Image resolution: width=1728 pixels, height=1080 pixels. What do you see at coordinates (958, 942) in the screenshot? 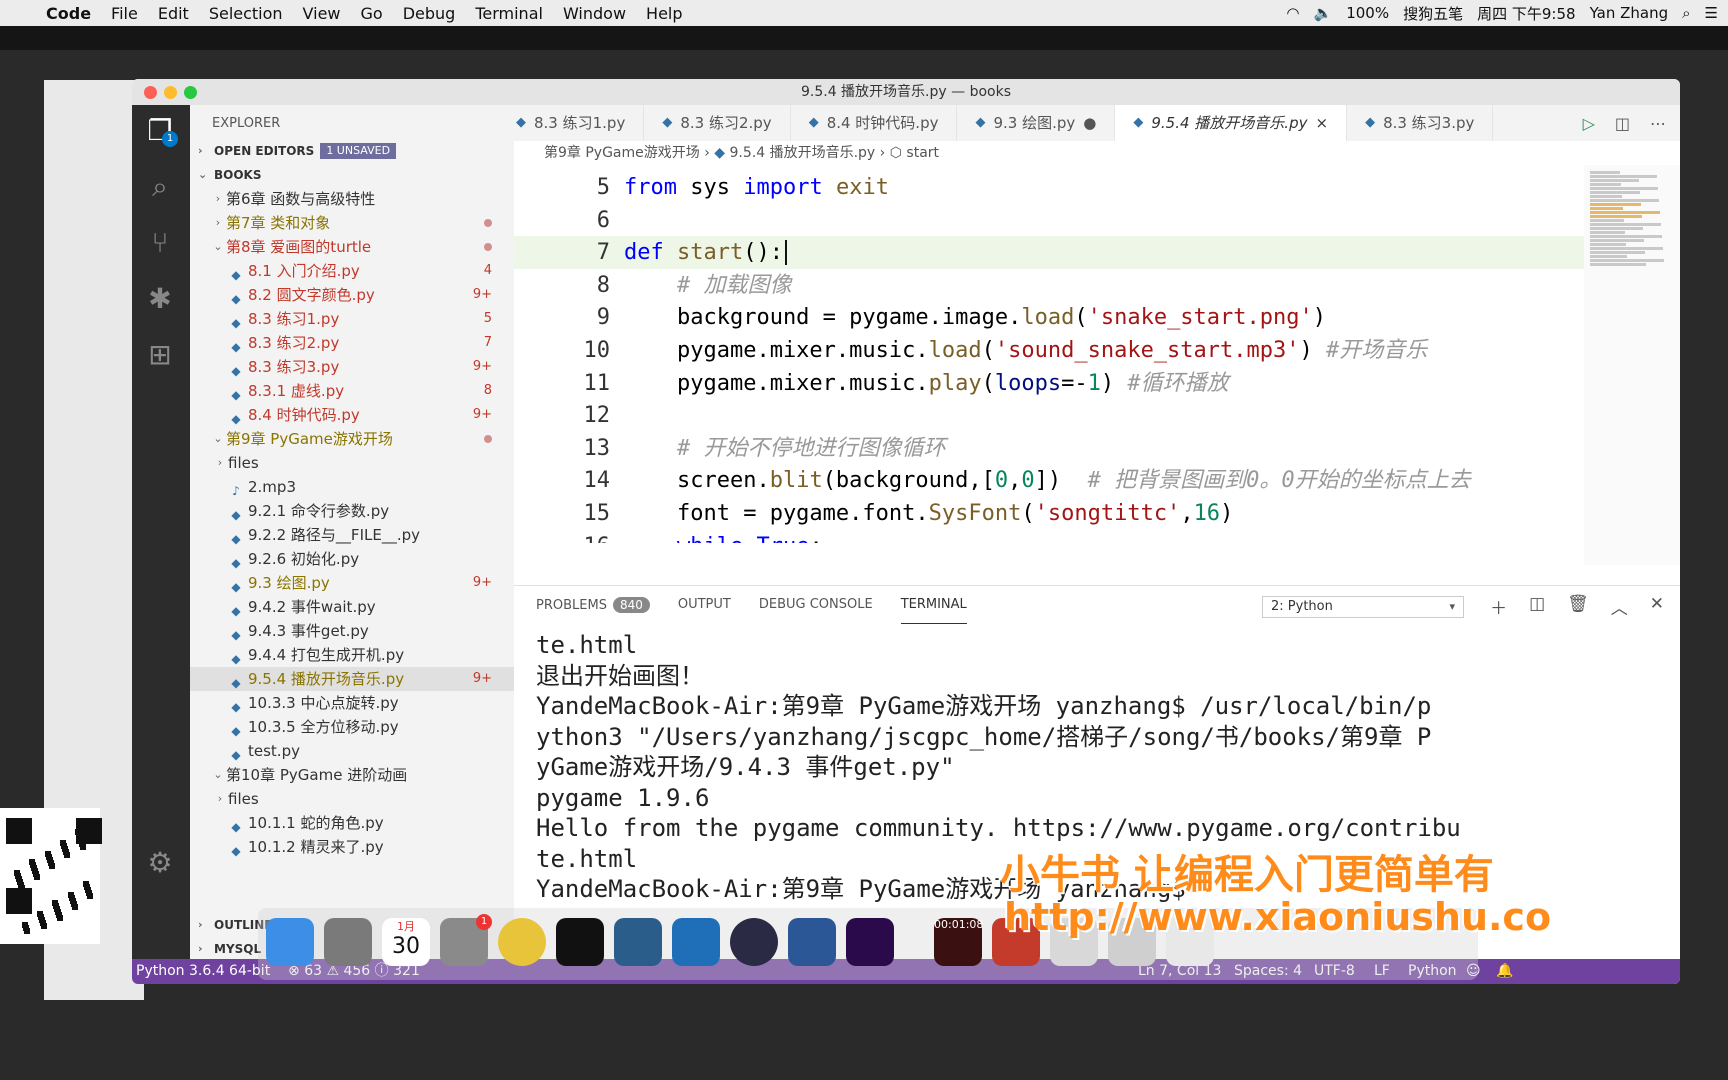
I see `screen-recorder-icon: 00:01:08` at bounding box center [958, 942].